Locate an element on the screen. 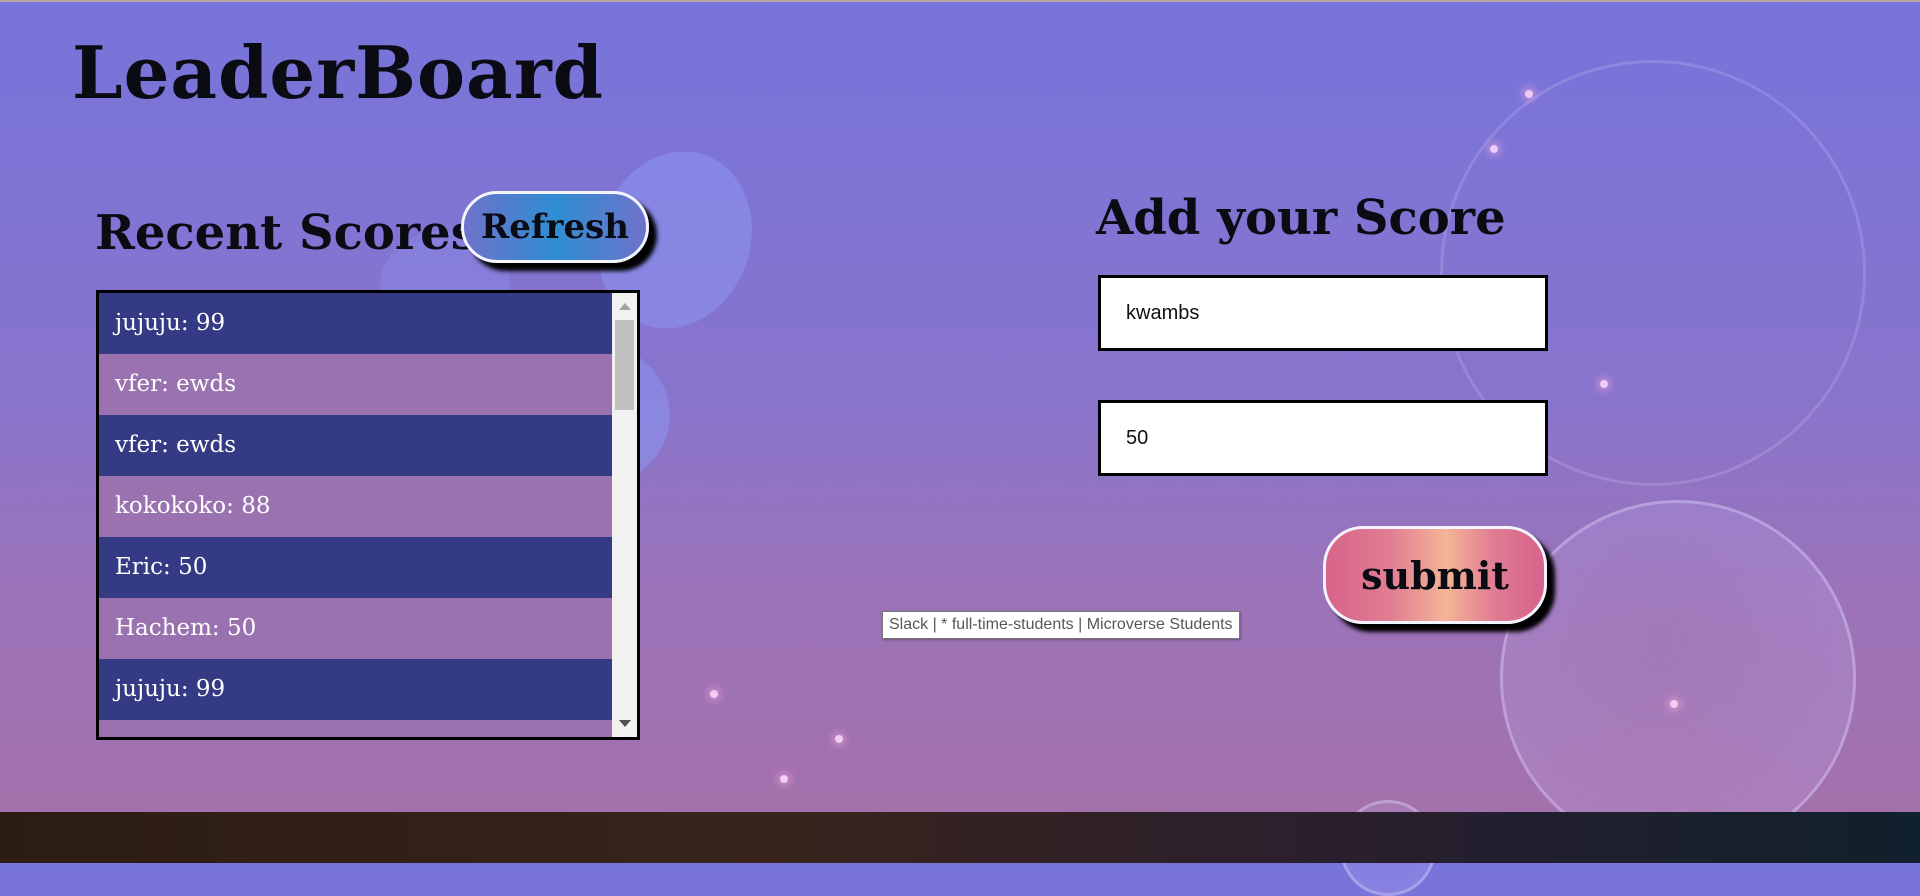  score-input is located at coordinates (1323, 438).